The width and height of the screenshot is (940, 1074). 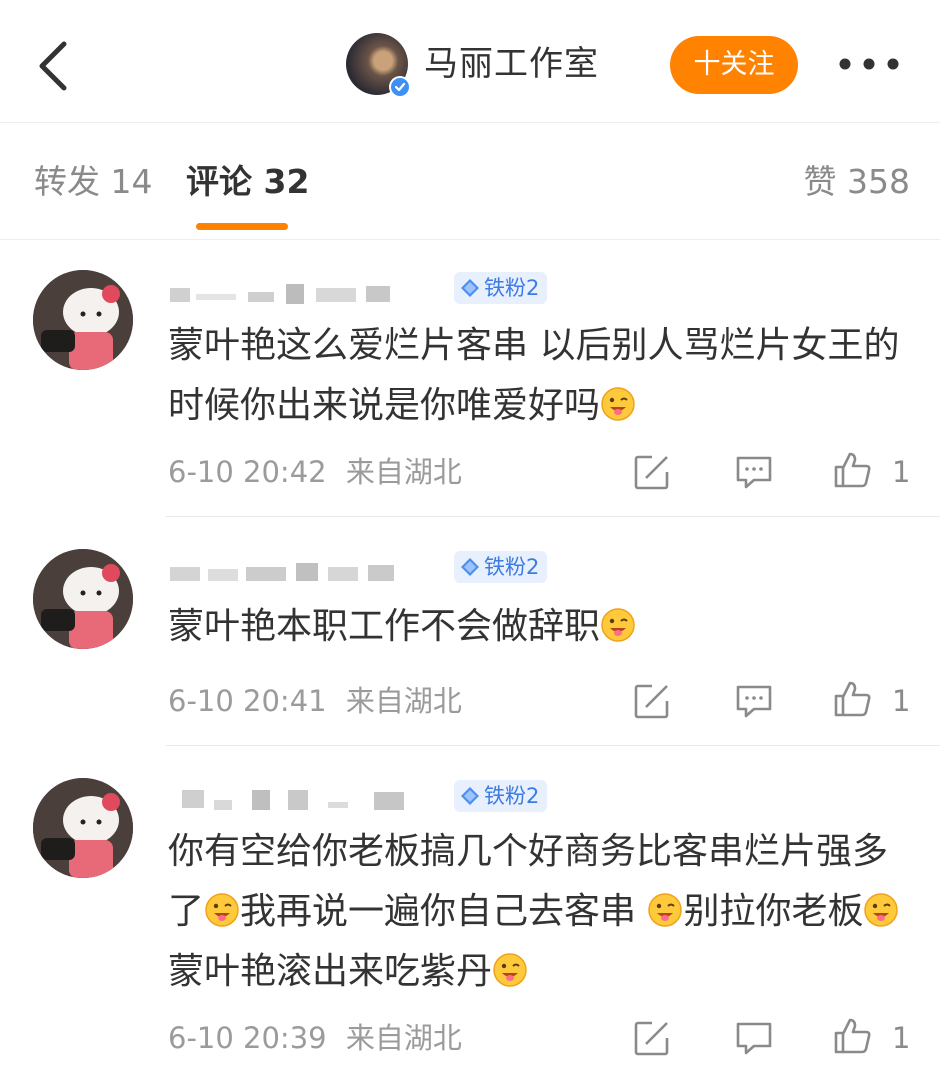 What do you see at coordinates (470, 181) in the screenshot?
I see `tab-bar: 转发 14 评论 32 赞 358` at bounding box center [470, 181].